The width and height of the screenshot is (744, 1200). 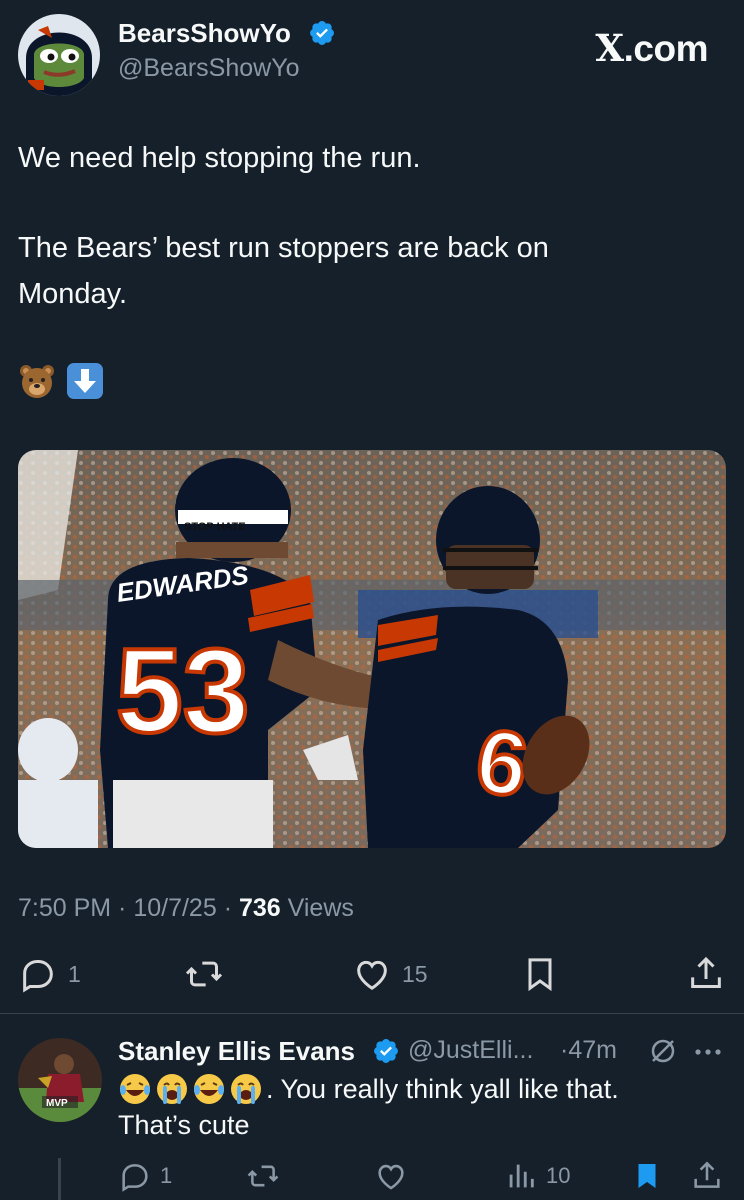 I want to click on share-button, so click(x=706, y=974).